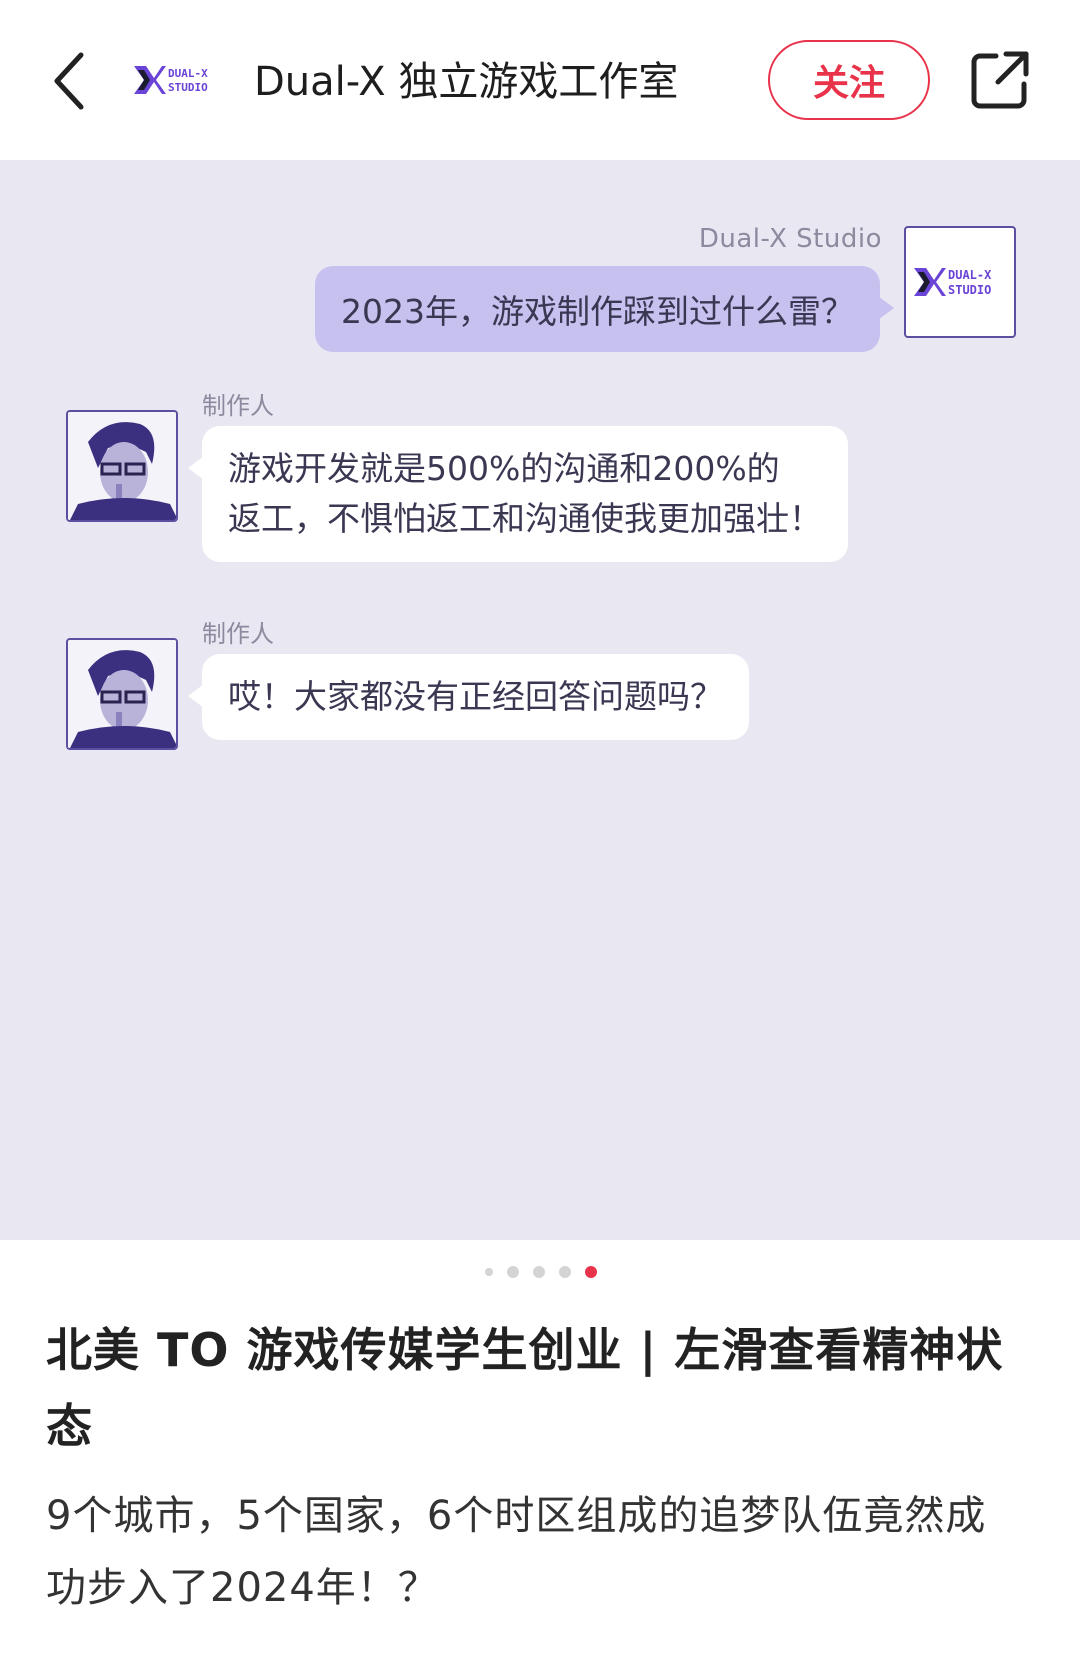 The width and height of the screenshot is (1080, 1662). I want to click on message-bubble: 哎！大家都没有正经回答问题吗？, so click(468, 697).